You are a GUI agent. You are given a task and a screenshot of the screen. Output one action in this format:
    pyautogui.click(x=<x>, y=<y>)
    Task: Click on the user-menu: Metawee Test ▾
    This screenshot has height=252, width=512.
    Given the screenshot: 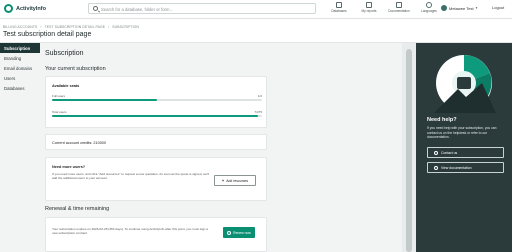 What is the action you would take?
    pyautogui.click(x=459, y=8)
    